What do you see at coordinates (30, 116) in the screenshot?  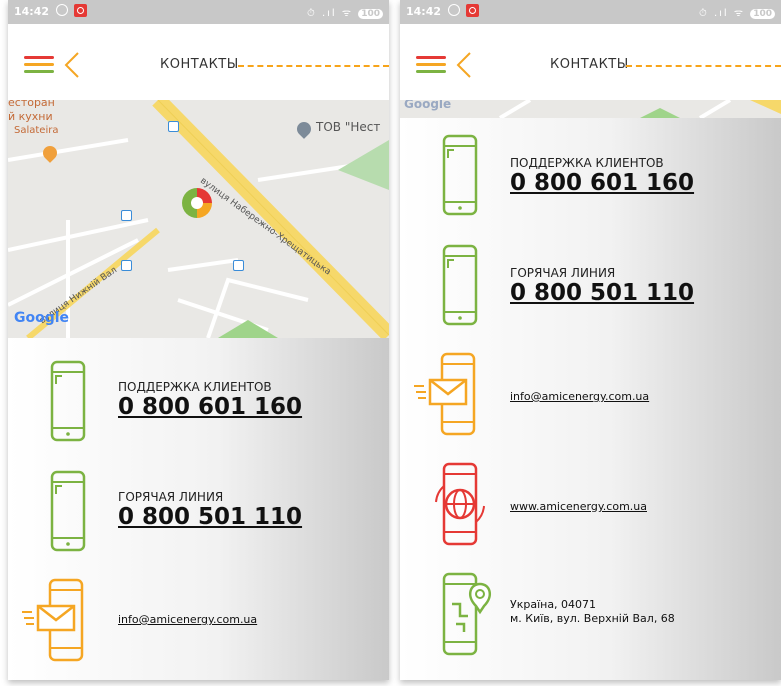 I see `map-restaurant-line2: й кухни` at bounding box center [30, 116].